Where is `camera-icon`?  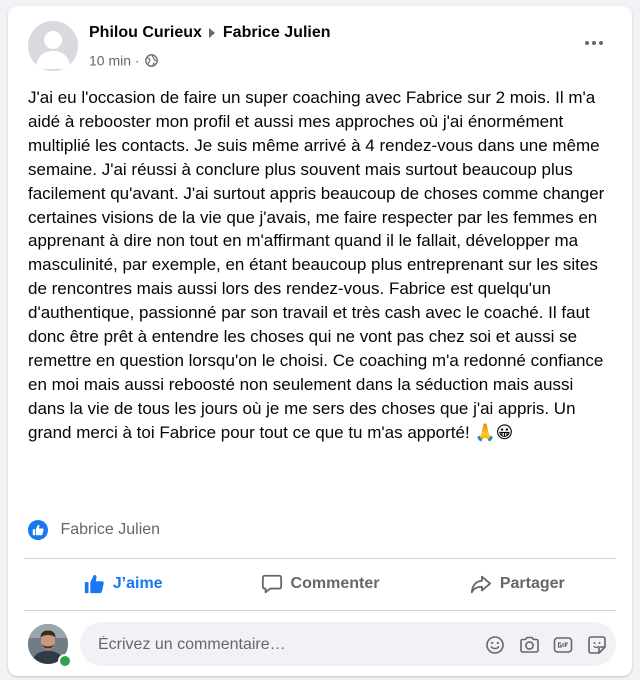
camera-icon is located at coordinates (529, 645).